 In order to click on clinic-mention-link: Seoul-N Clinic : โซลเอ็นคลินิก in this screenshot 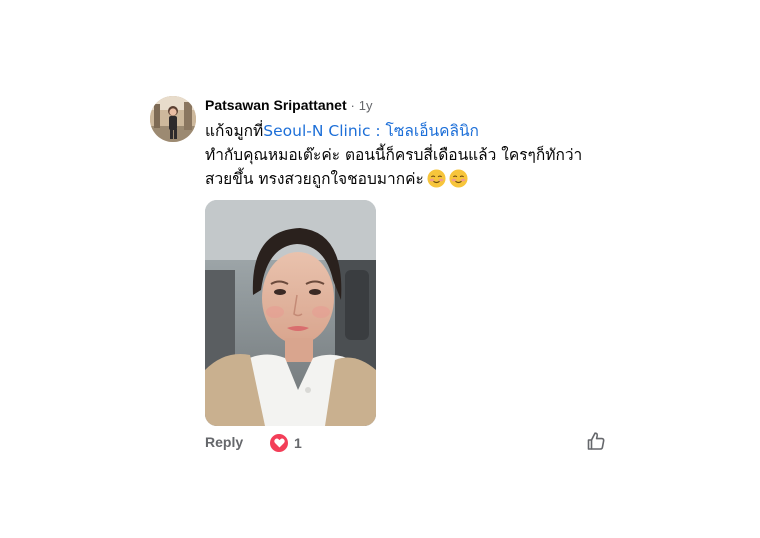, I will do `click(371, 131)`.